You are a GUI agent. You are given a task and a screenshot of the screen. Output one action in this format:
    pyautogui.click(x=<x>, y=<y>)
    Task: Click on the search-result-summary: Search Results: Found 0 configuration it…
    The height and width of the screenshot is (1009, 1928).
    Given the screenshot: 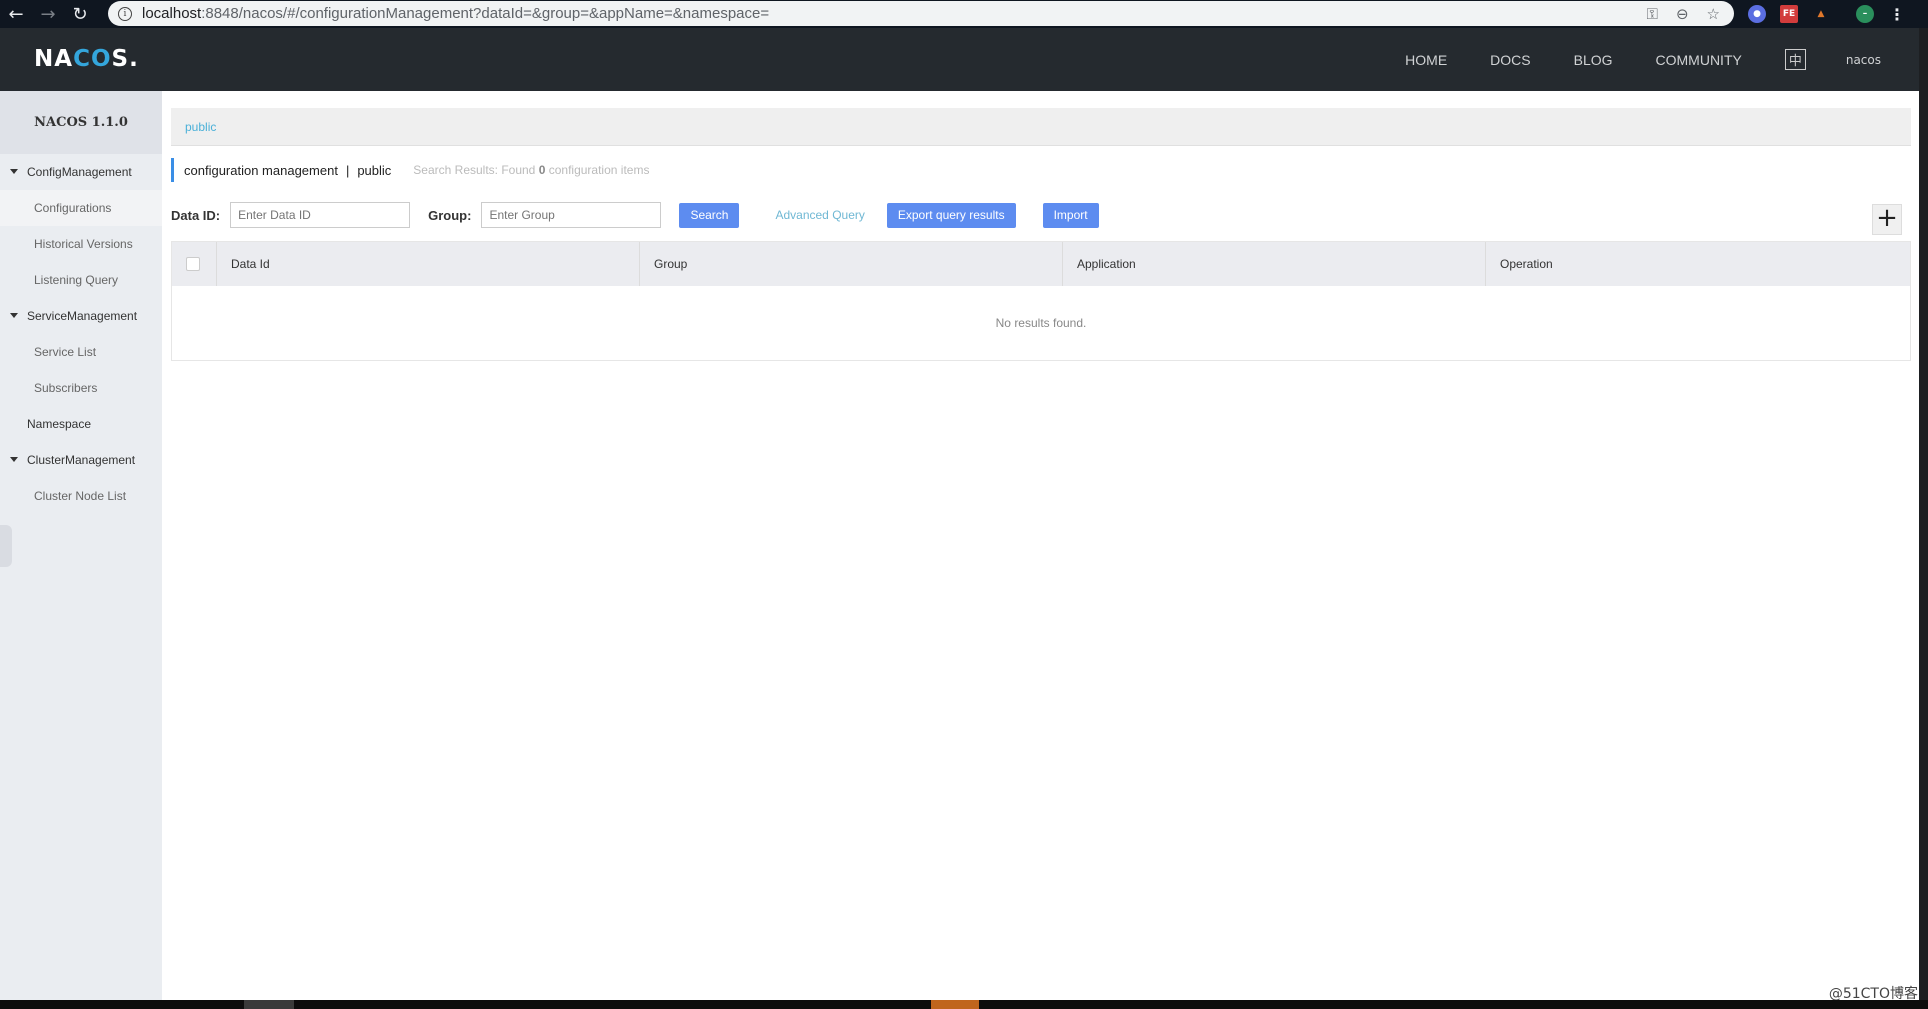 What is the action you would take?
    pyautogui.click(x=531, y=170)
    